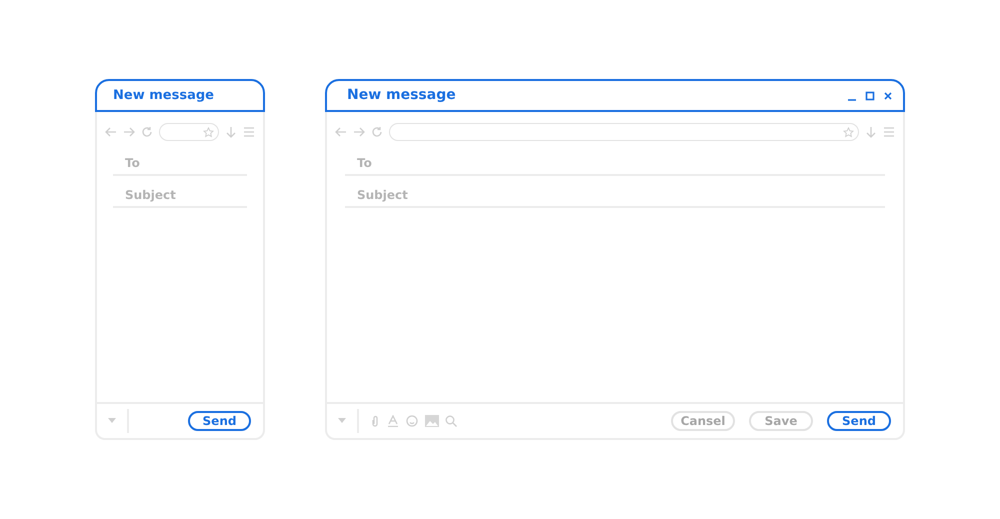  I want to click on maximize-icon, so click(870, 95).